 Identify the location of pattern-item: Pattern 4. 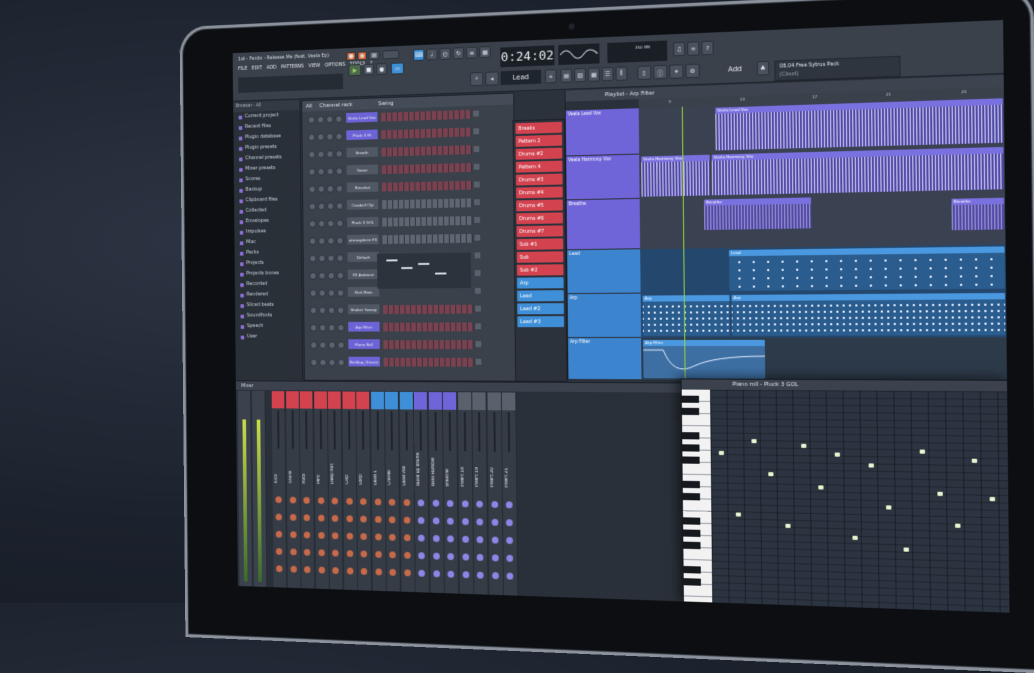
(539, 166).